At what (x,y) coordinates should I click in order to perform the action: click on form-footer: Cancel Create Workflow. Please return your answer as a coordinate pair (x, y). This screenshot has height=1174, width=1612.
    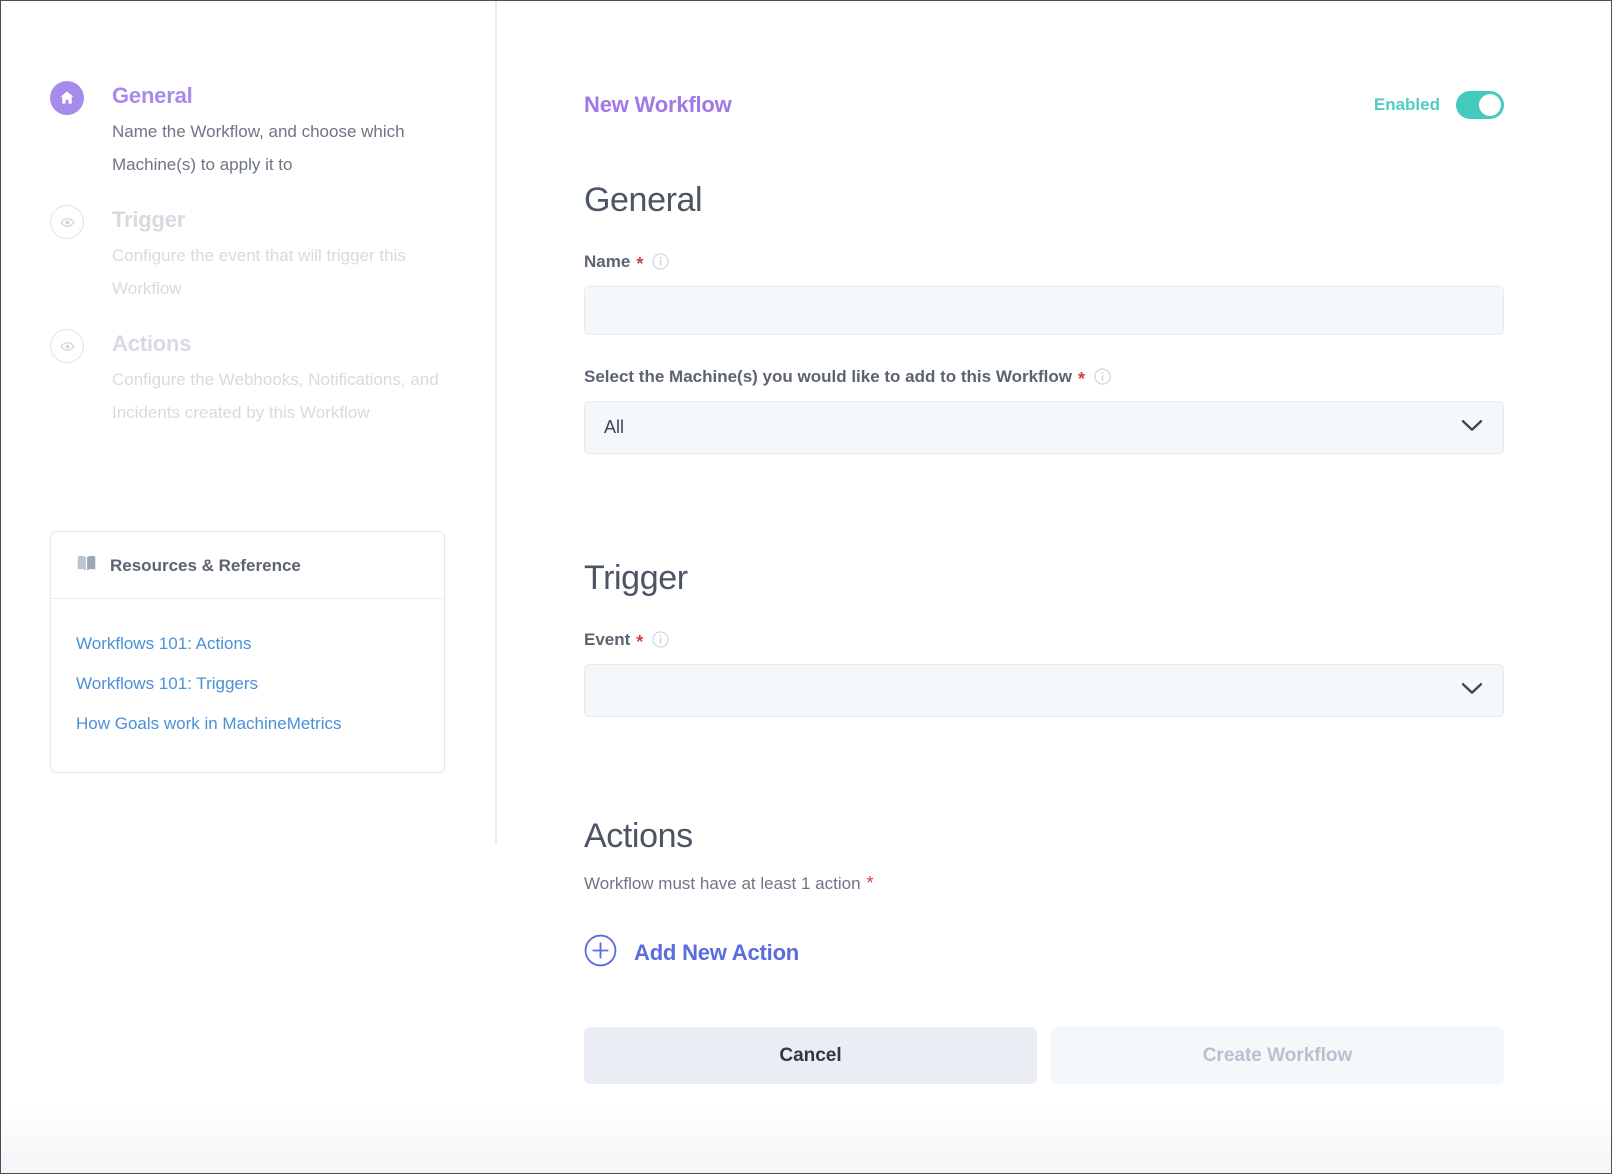
    Looking at the image, I should click on (1044, 1055).